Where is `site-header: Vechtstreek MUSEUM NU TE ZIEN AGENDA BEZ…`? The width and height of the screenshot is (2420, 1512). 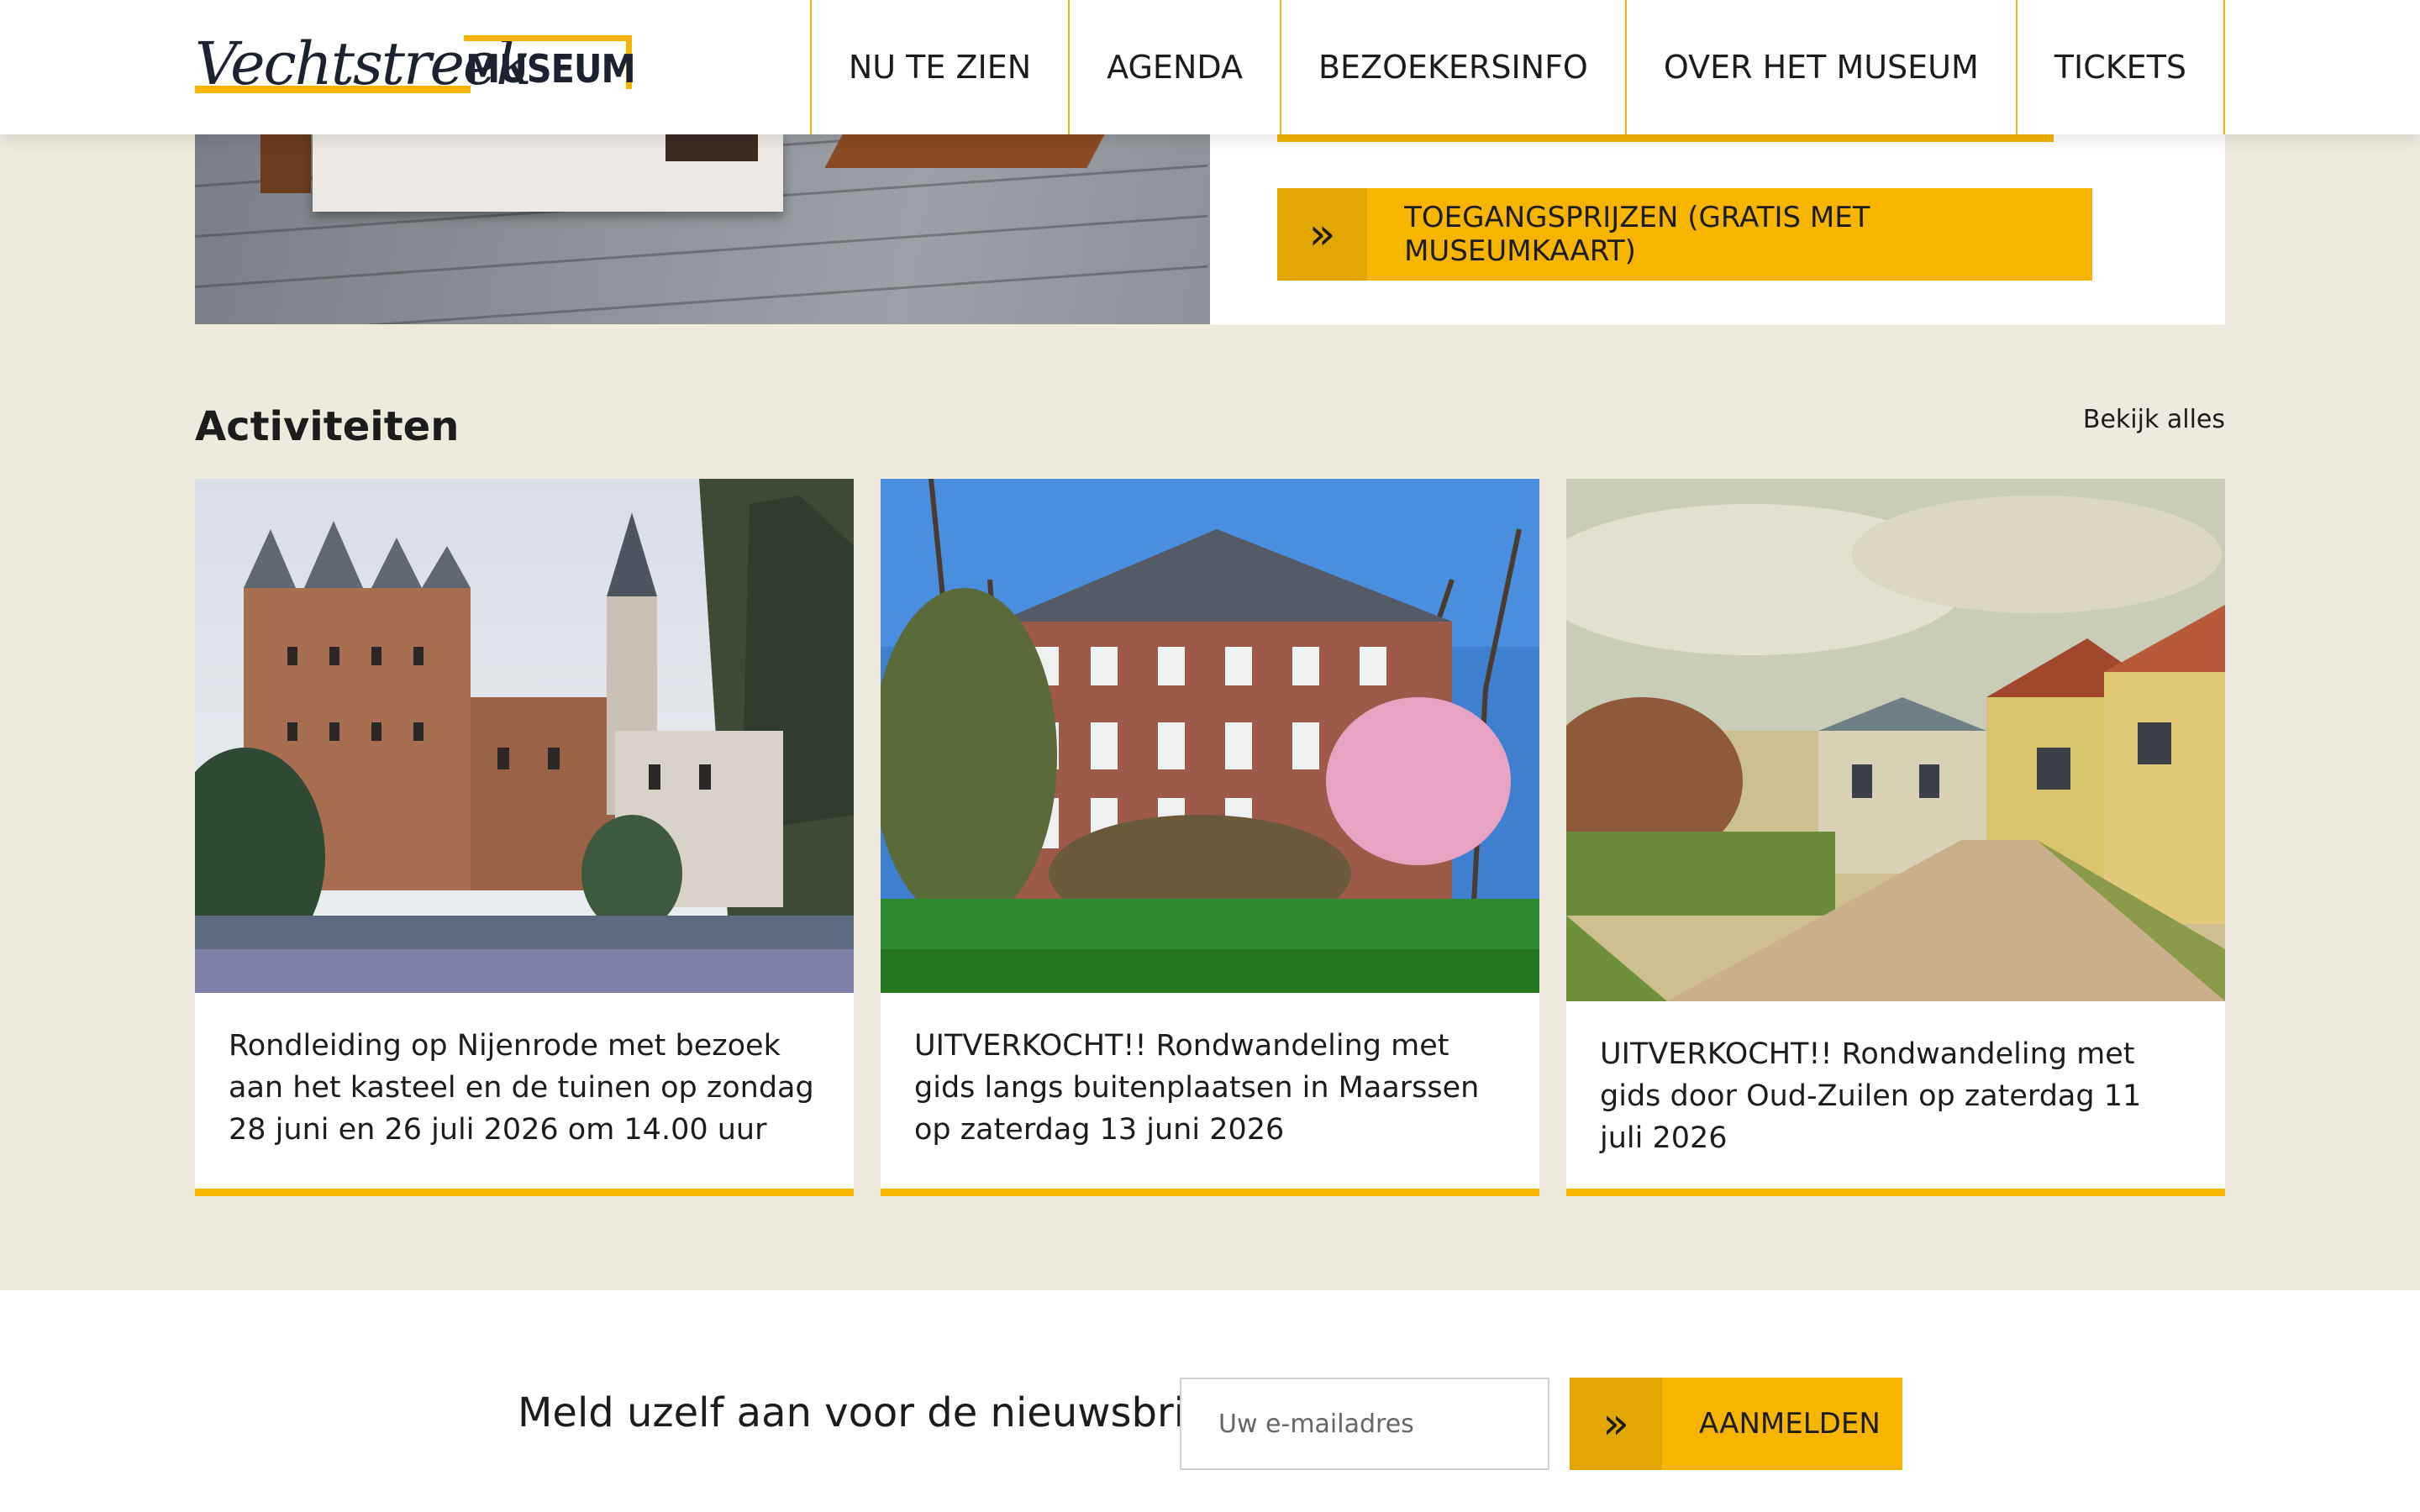 site-header: Vechtstreek MUSEUM NU TE ZIEN AGENDA BEZ… is located at coordinates (1210, 67).